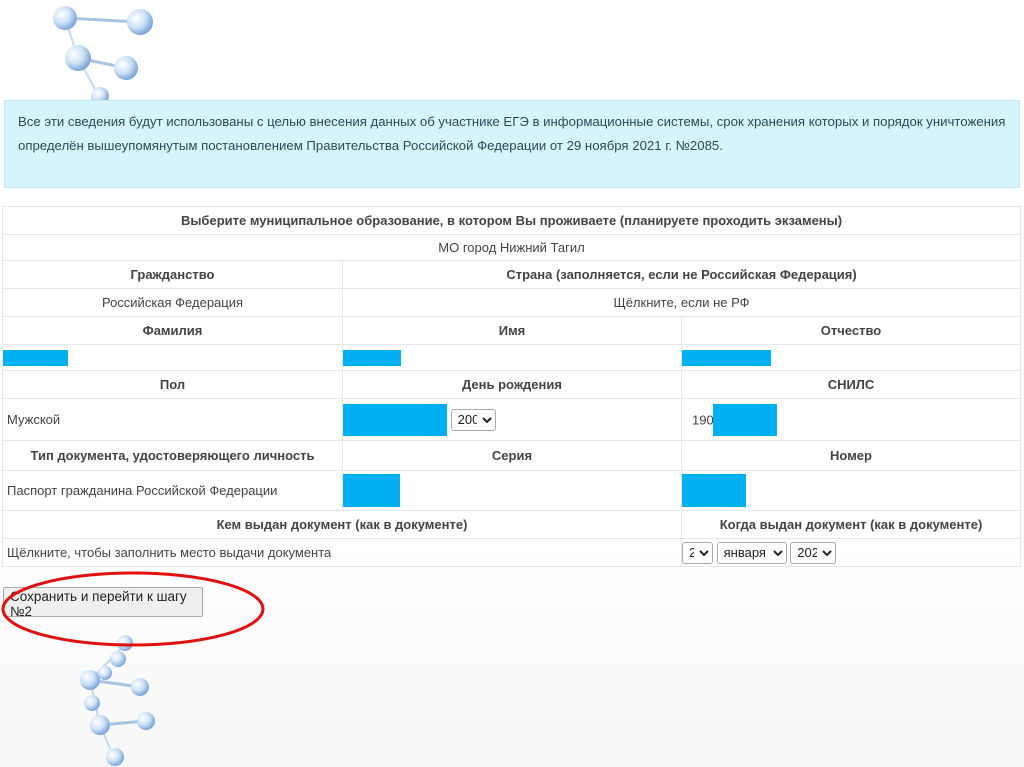 Image resolution: width=1024 pixels, height=767 pixels. I want to click on sex-select: Мужской, so click(172, 419).